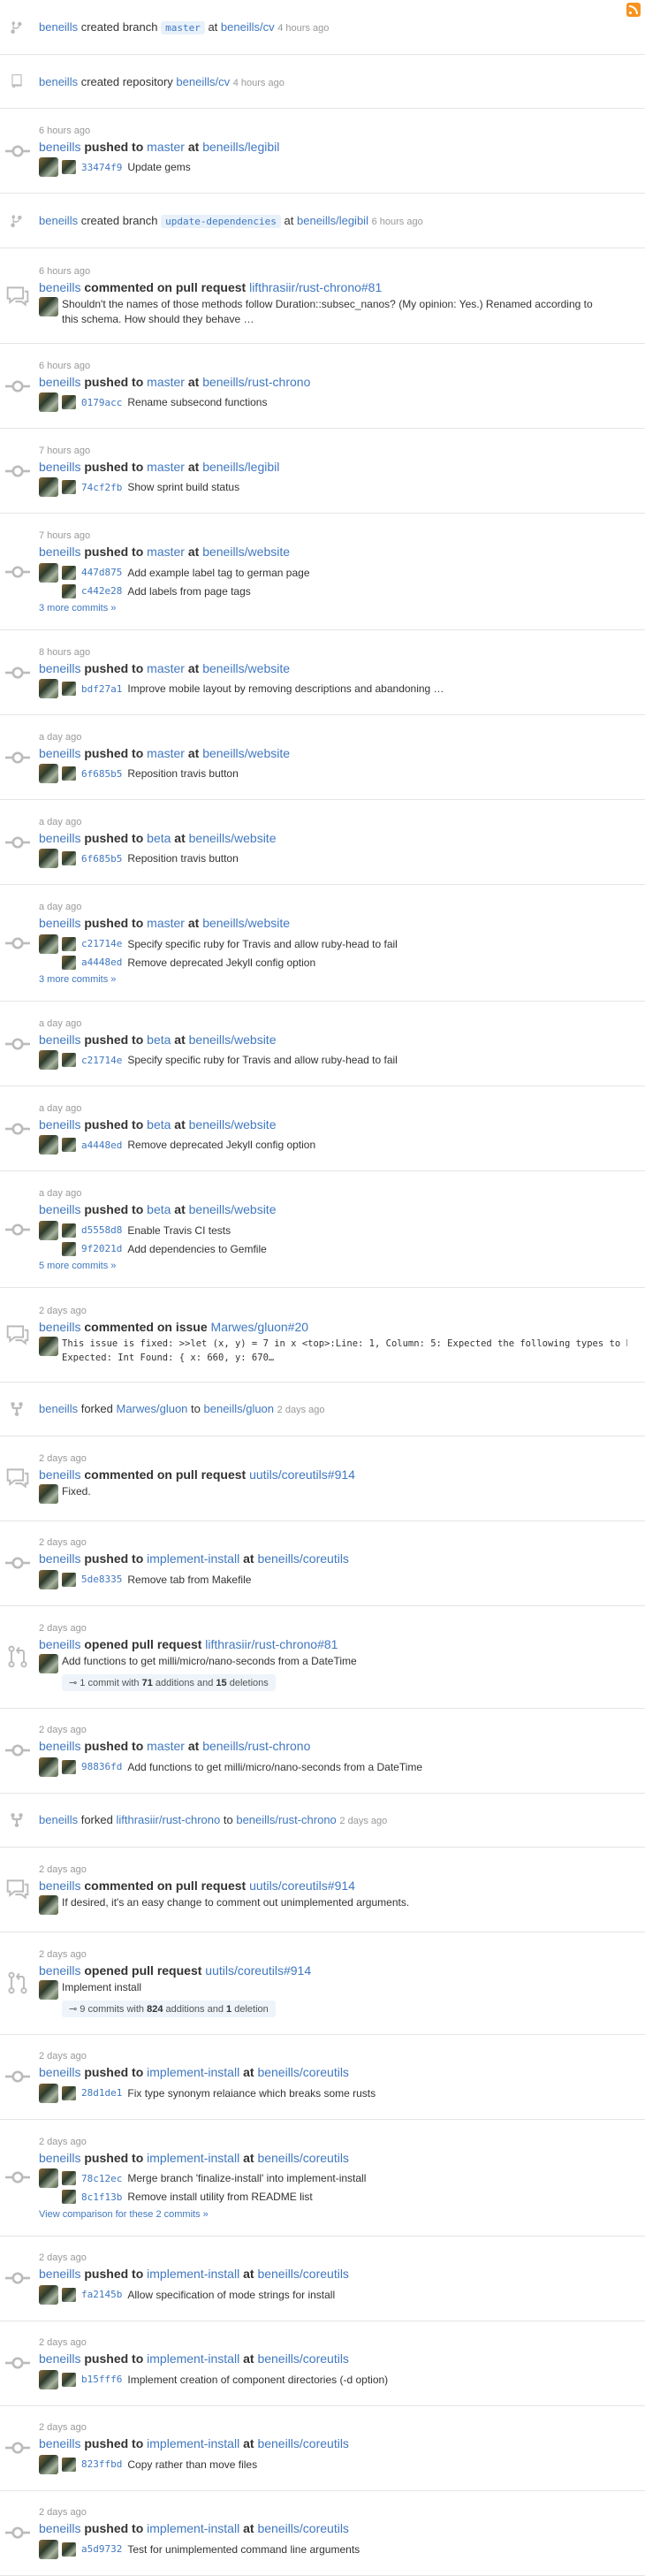 This screenshot has height=2576, width=645. I want to click on commit-sha-link: 5de8335, so click(101, 1579).